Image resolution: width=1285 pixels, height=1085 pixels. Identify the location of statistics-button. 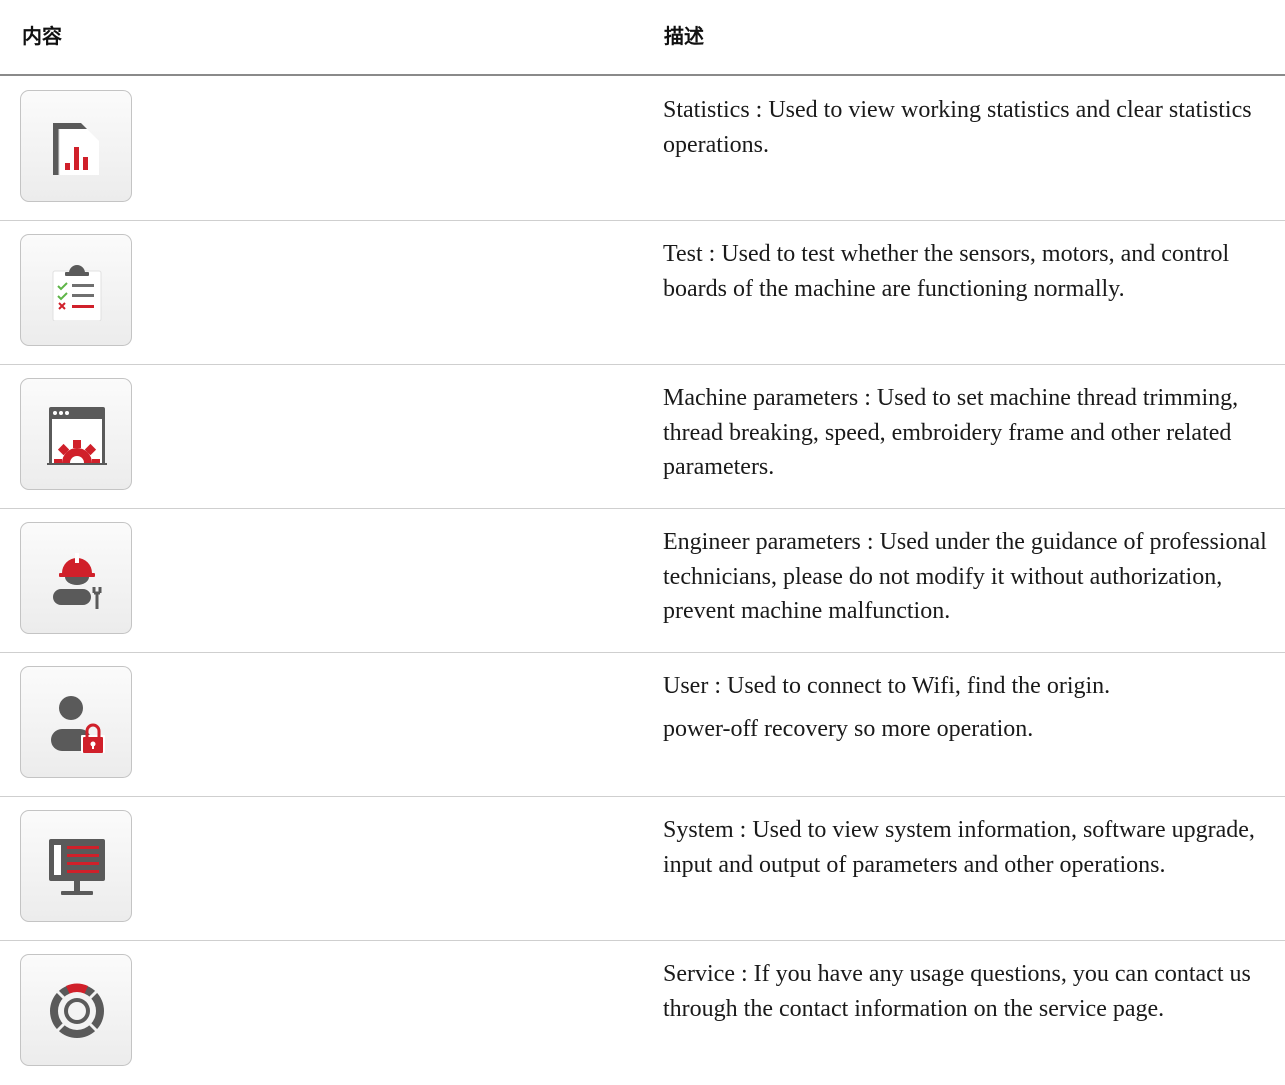
(76, 146).